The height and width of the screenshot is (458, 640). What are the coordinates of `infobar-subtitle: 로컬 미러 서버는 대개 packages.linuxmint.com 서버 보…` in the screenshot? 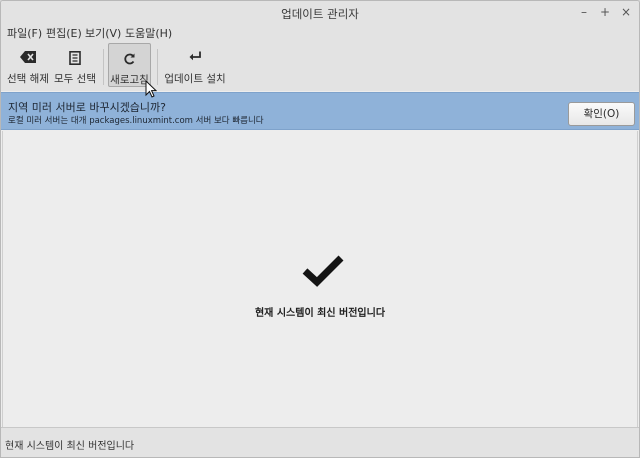 It's located at (136, 121).